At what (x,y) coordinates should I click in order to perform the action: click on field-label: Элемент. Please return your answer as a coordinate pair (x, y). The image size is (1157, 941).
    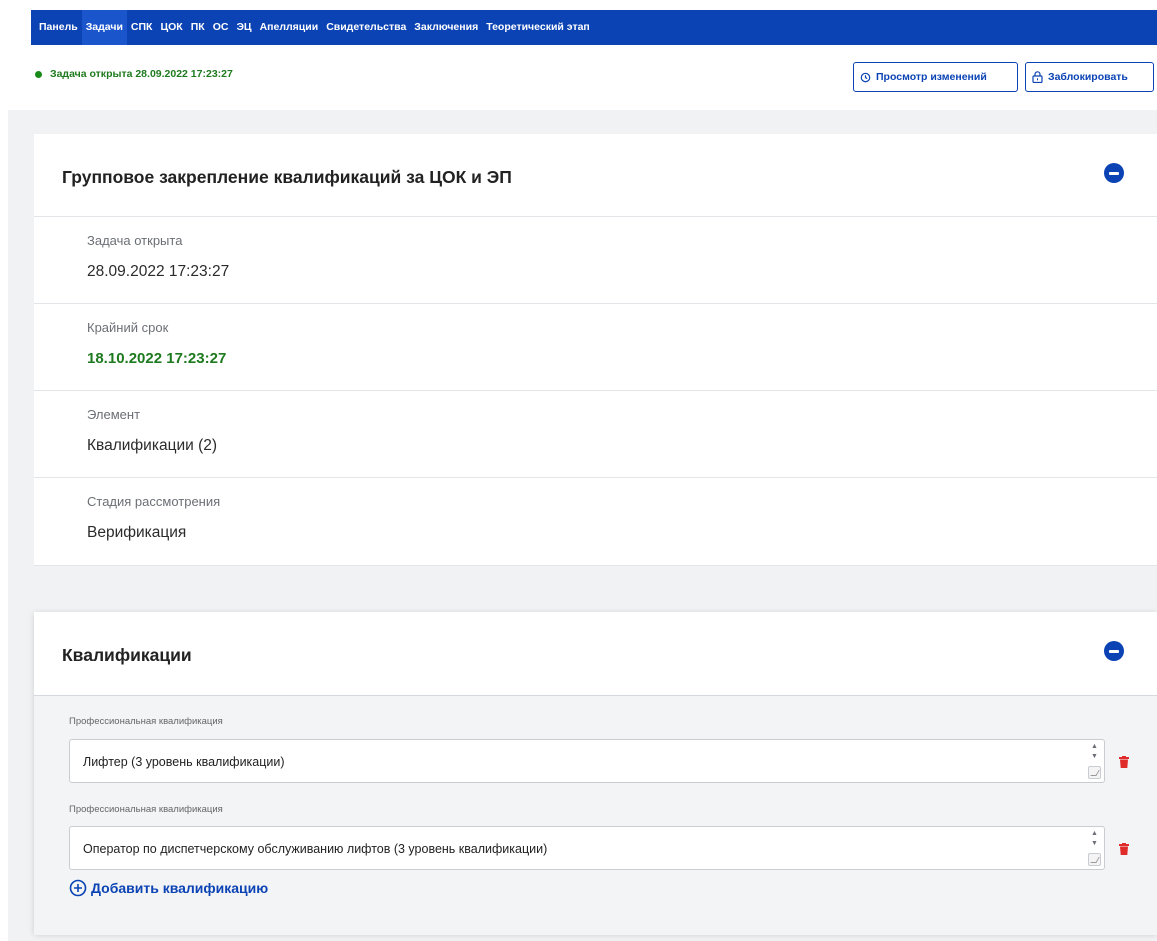
    Looking at the image, I should click on (114, 414).